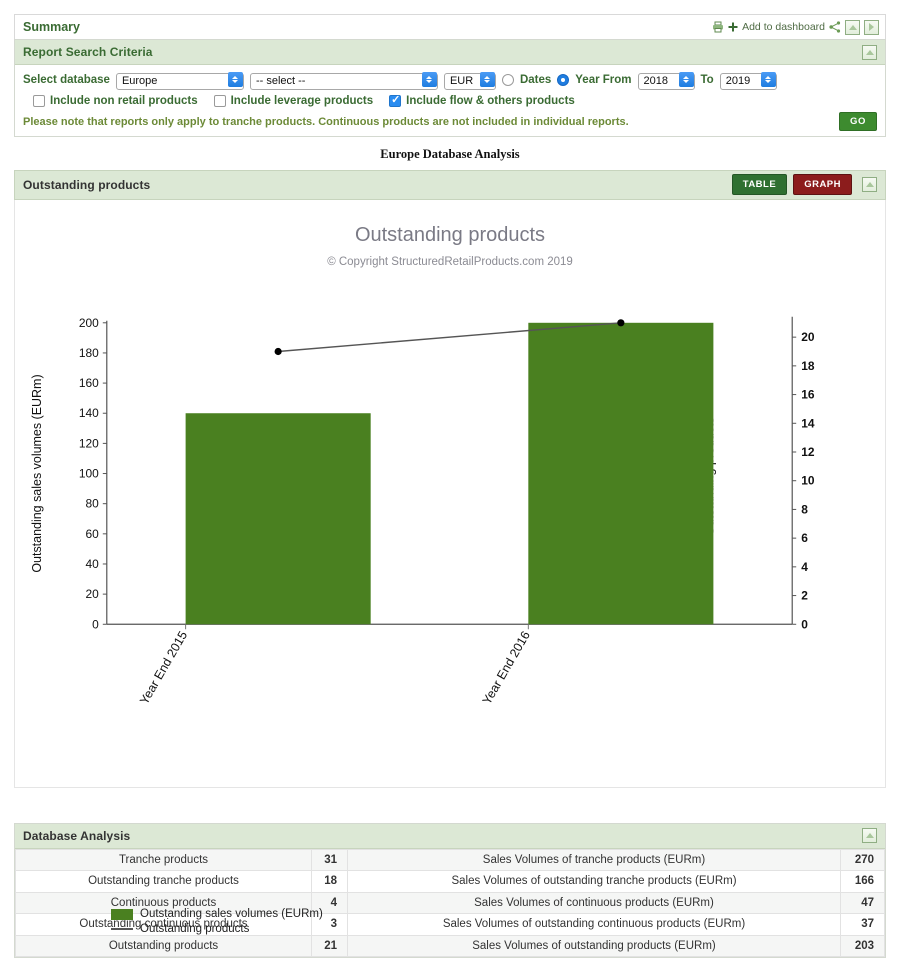 This screenshot has width=900, height=963. What do you see at coordinates (302, 100) in the screenshot?
I see `include-leverage-label: Include leverage products` at bounding box center [302, 100].